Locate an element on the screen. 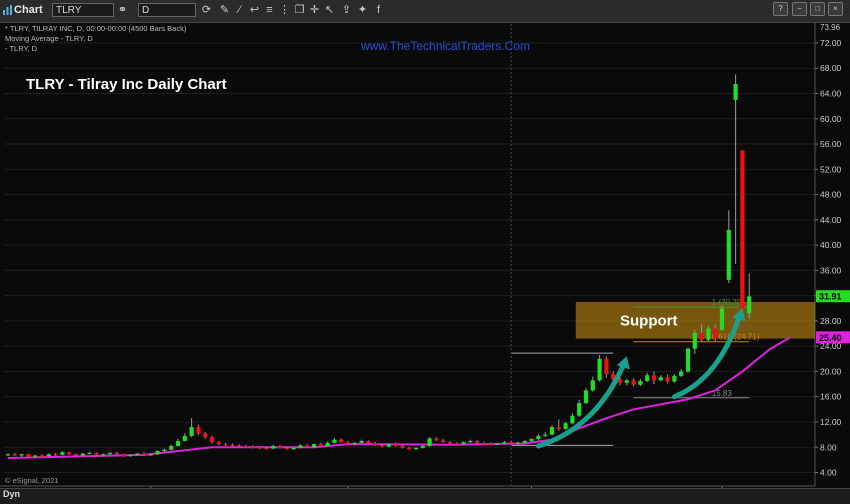  copy-icon: ❐ is located at coordinates (299, 10).